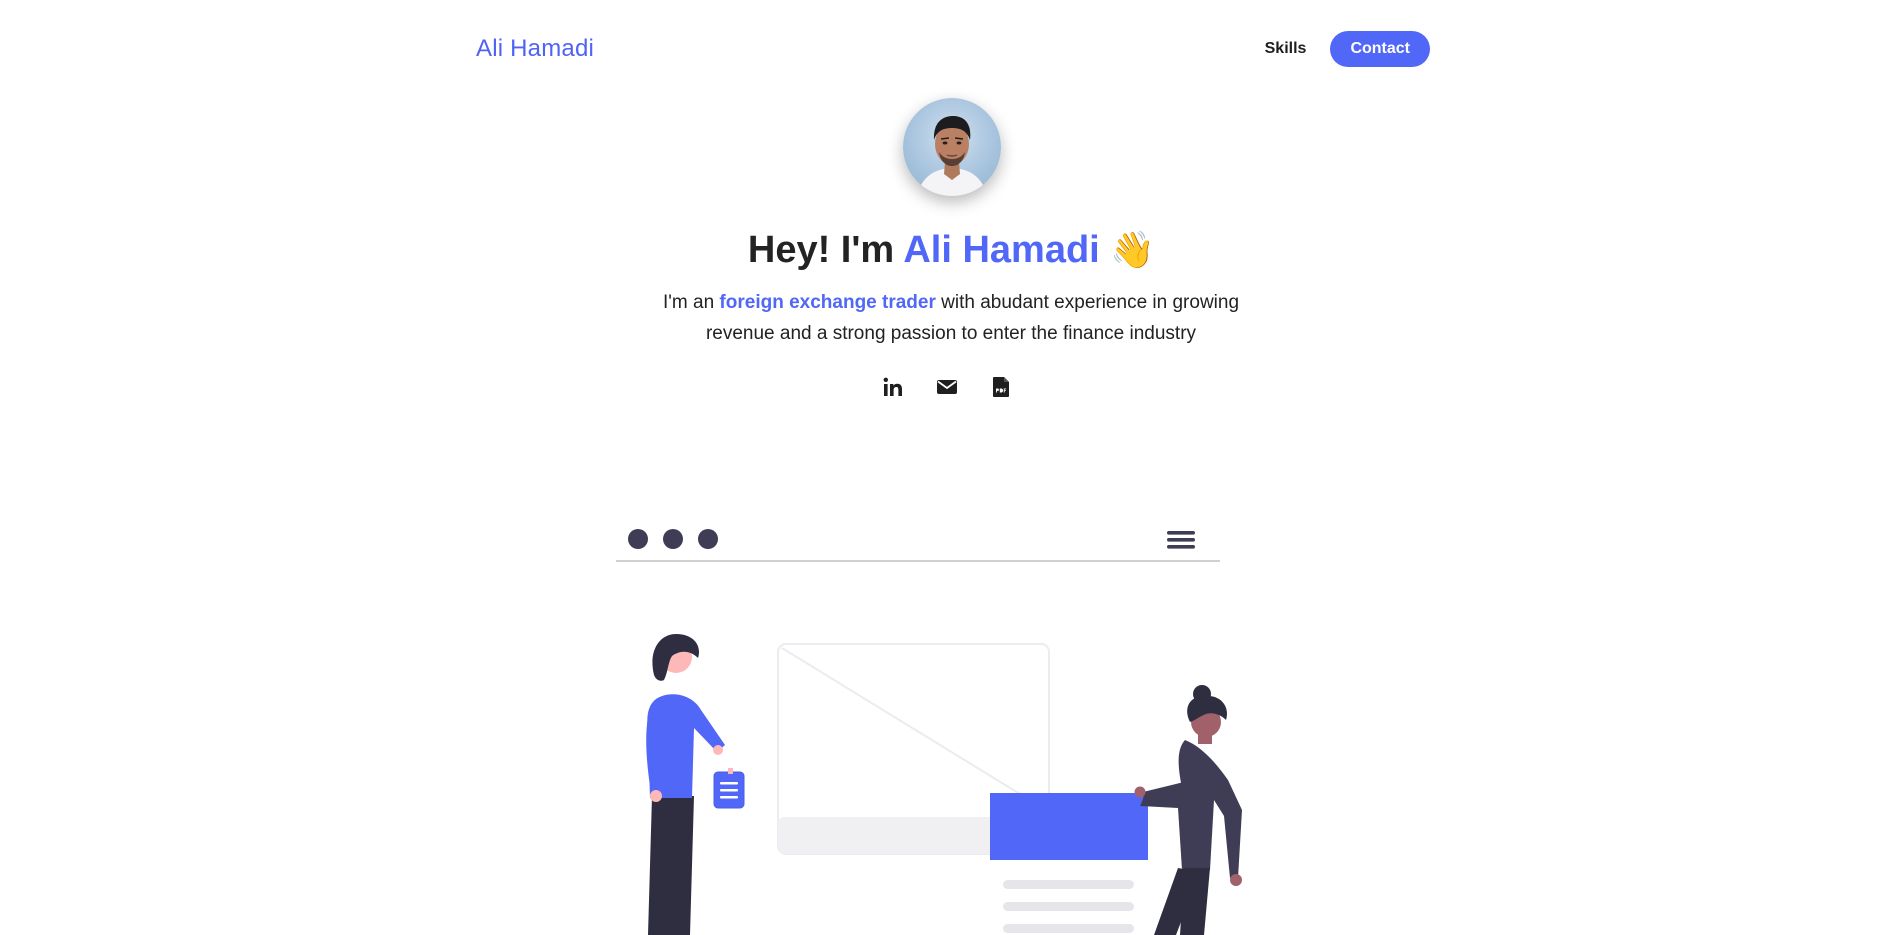  I want to click on hero-illustration, so click(929, 732).